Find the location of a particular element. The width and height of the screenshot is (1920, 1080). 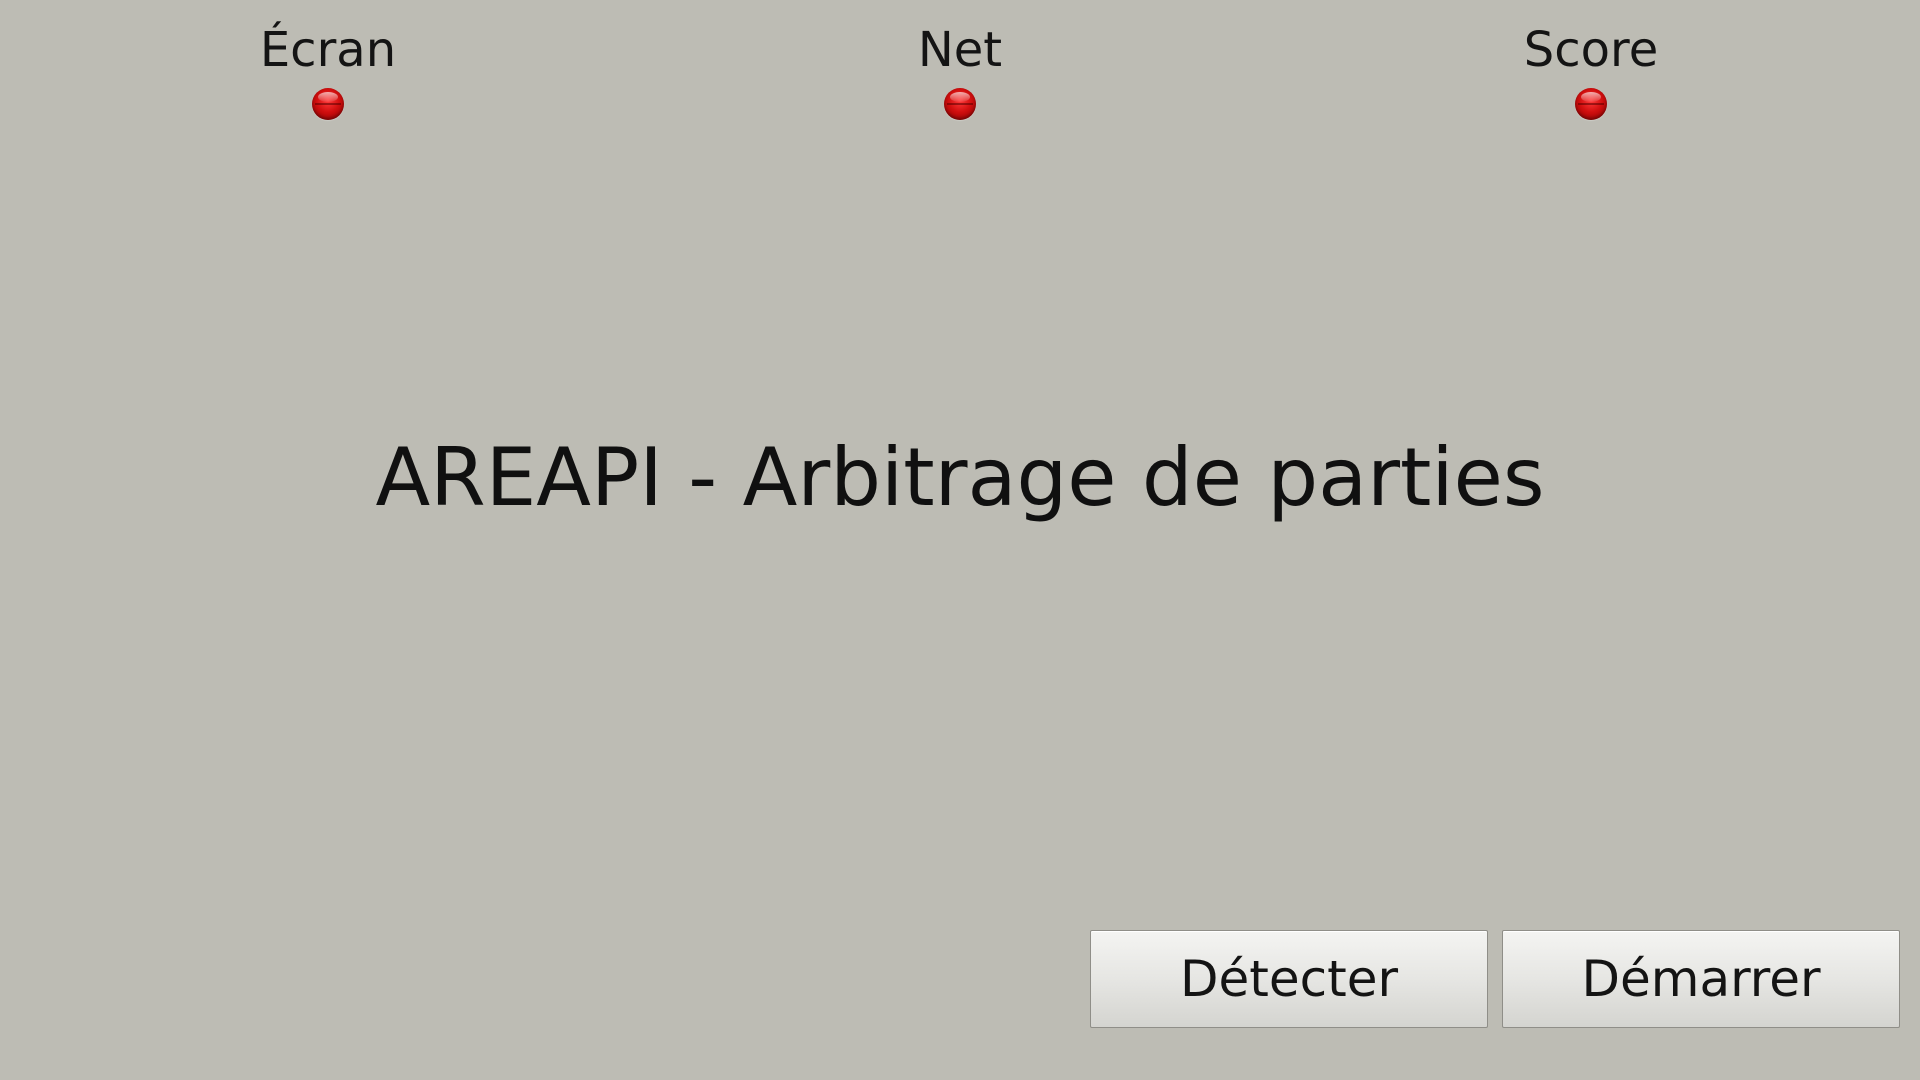

status-label-ecran: Écran is located at coordinates (328, 50).